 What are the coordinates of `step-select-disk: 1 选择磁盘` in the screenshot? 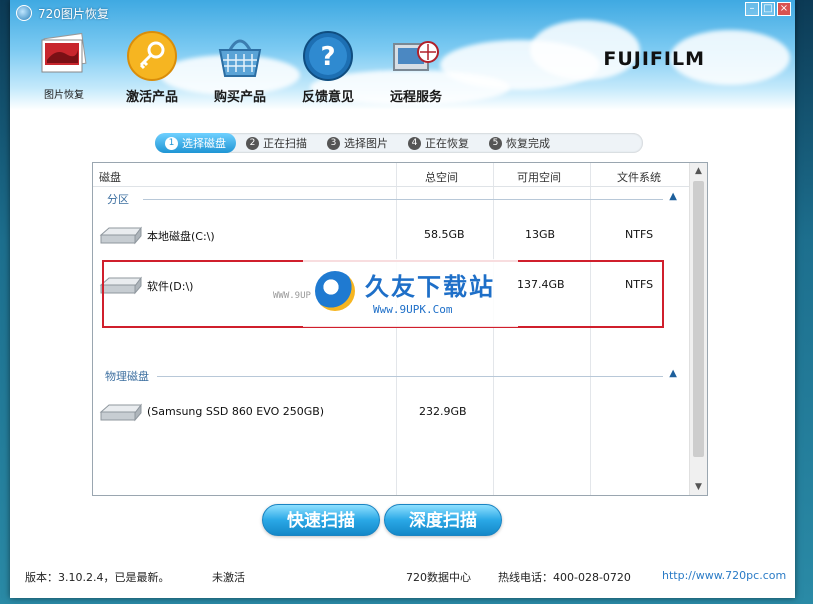 It's located at (195, 143).